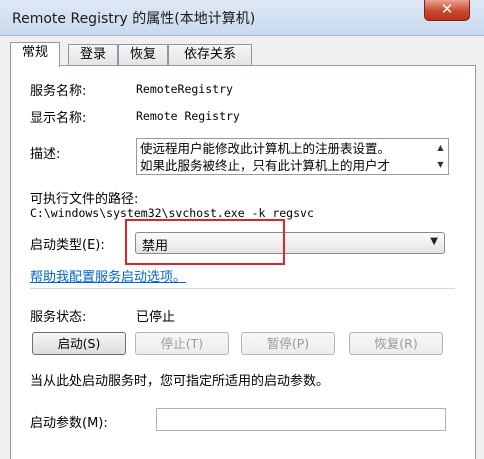  Describe the element at coordinates (301, 419) in the screenshot. I see `start-params-input` at that location.